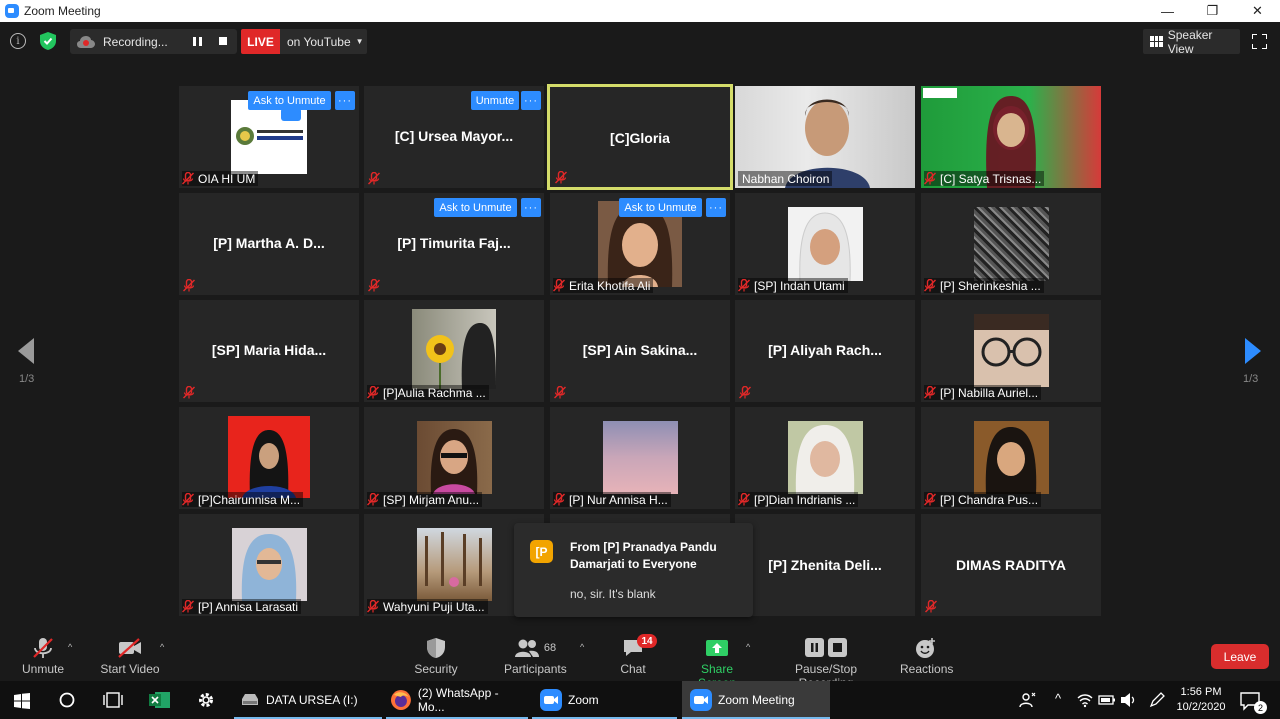 The height and width of the screenshot is (719, 1280). I want to click on pen-icon, so click(1157, 700).